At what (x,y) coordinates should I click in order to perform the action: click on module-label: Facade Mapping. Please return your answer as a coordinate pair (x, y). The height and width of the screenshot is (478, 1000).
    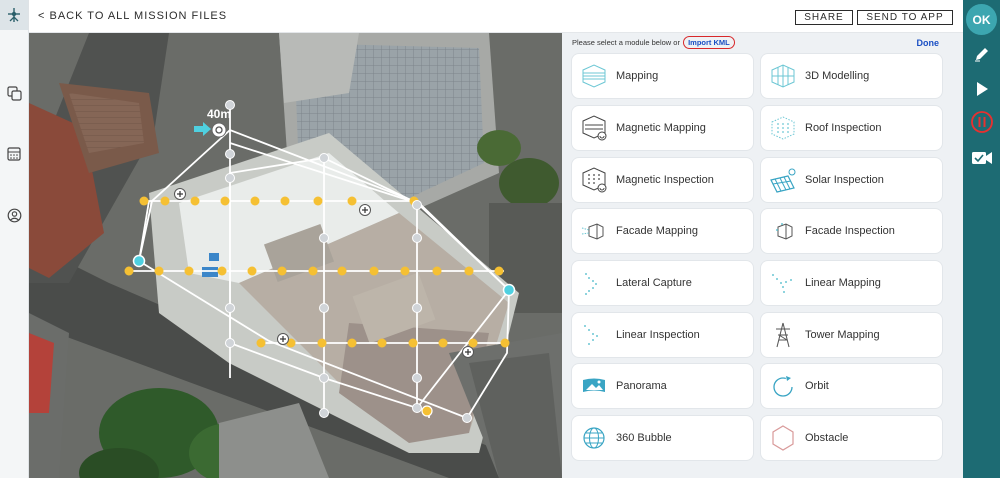
    Looking at the image, I should click on (657, 231).